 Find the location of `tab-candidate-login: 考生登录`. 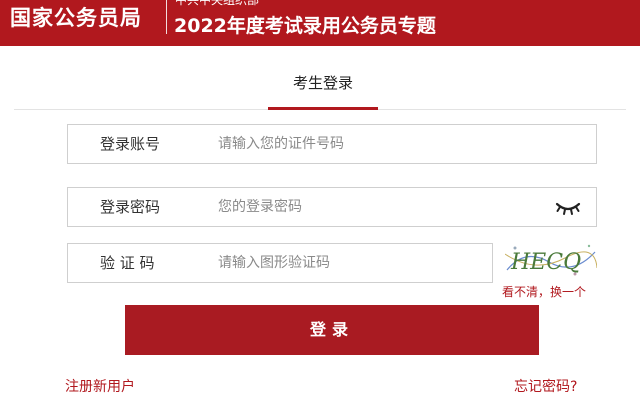

tab-candidate-login: 考生登录 is located at coordinates (323, 82).